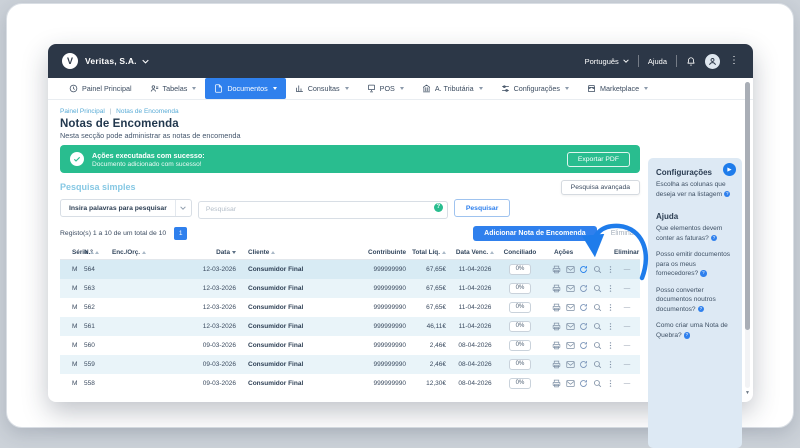  What do you see at coordinates (712, 61) in the screenshot?
I see `user-avatar` at bounding box center [712, 61].